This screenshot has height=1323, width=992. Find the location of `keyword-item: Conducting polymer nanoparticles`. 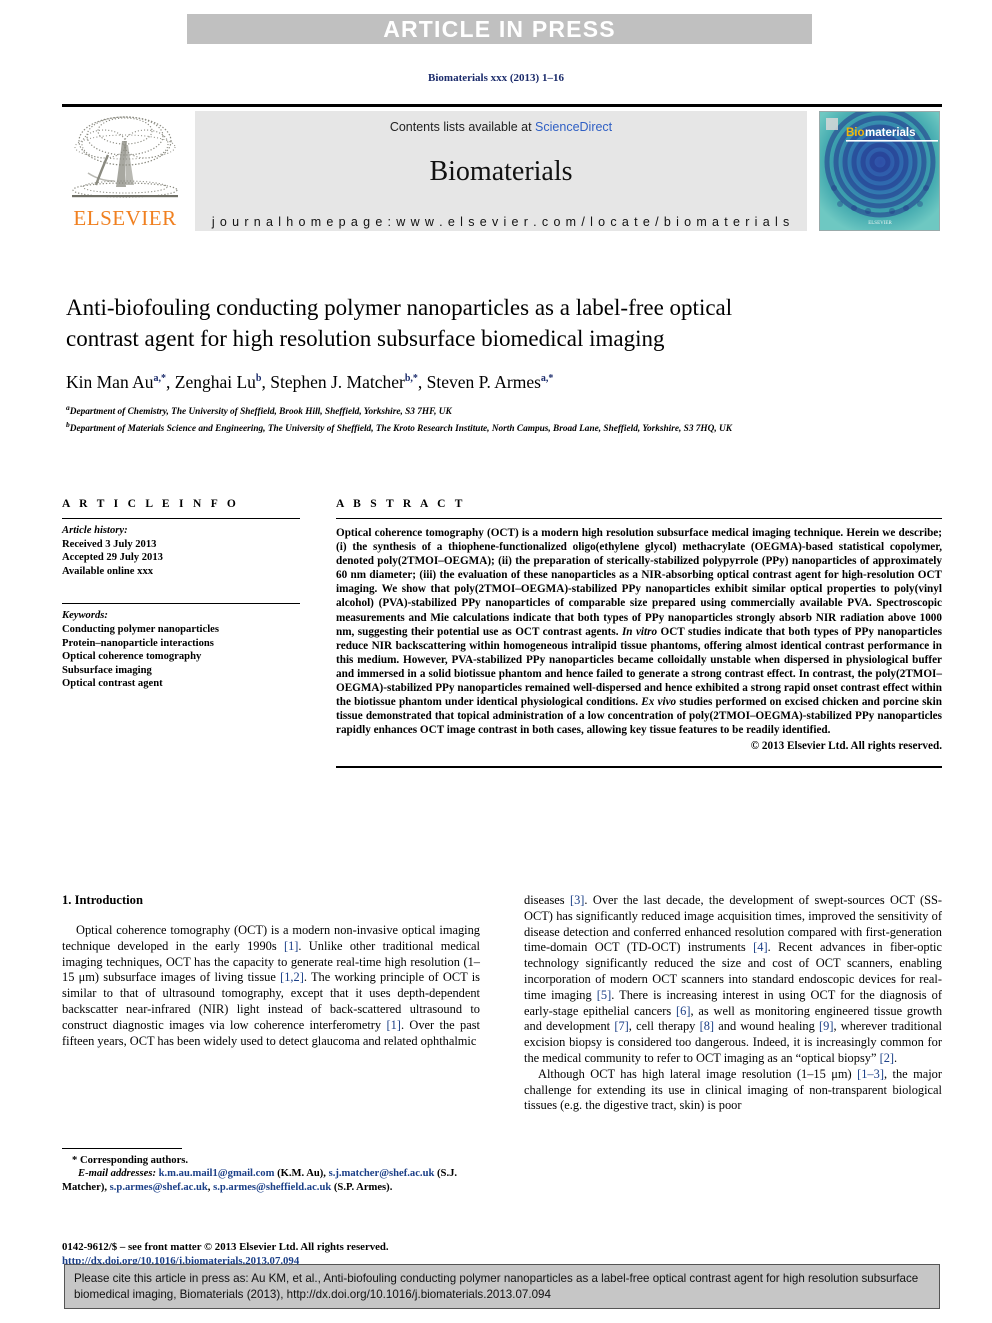

keyword-item: Conducting polymer nanoparticles is located at coordinates (140, 629).